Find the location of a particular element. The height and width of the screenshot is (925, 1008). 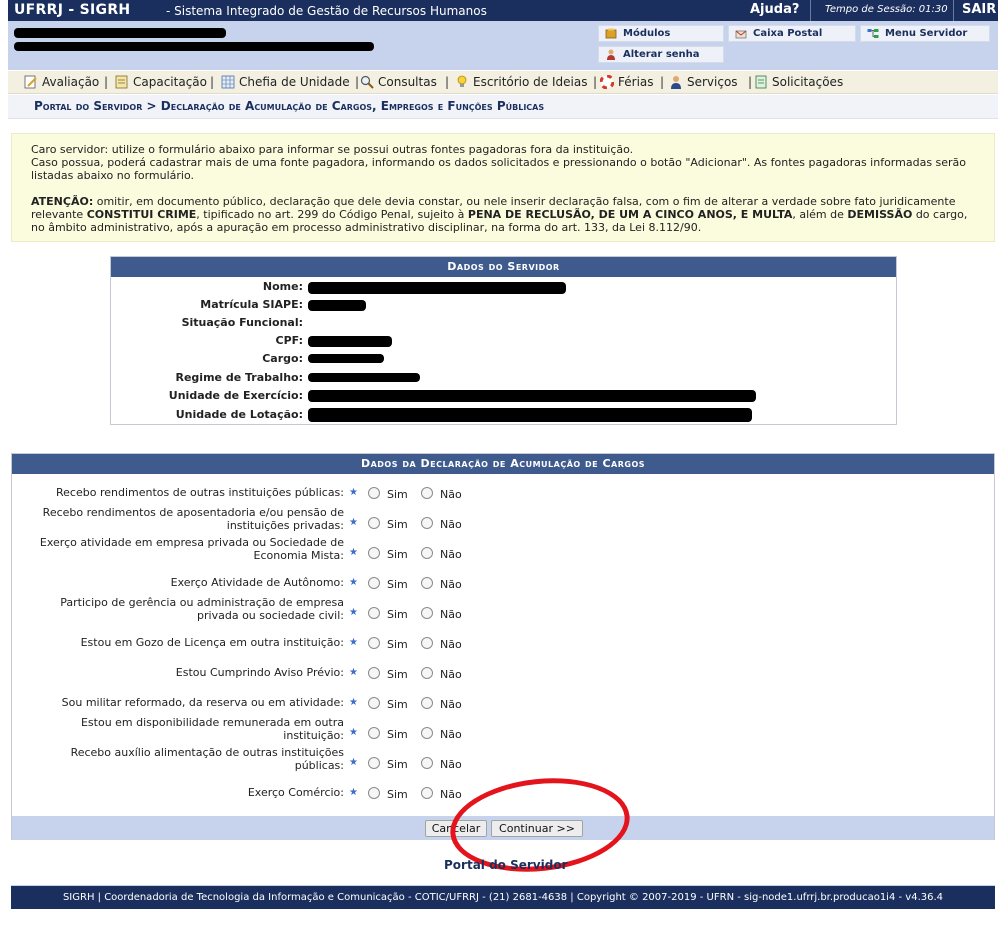

menu-label: Solicitações is located at coordinates (808, 82).